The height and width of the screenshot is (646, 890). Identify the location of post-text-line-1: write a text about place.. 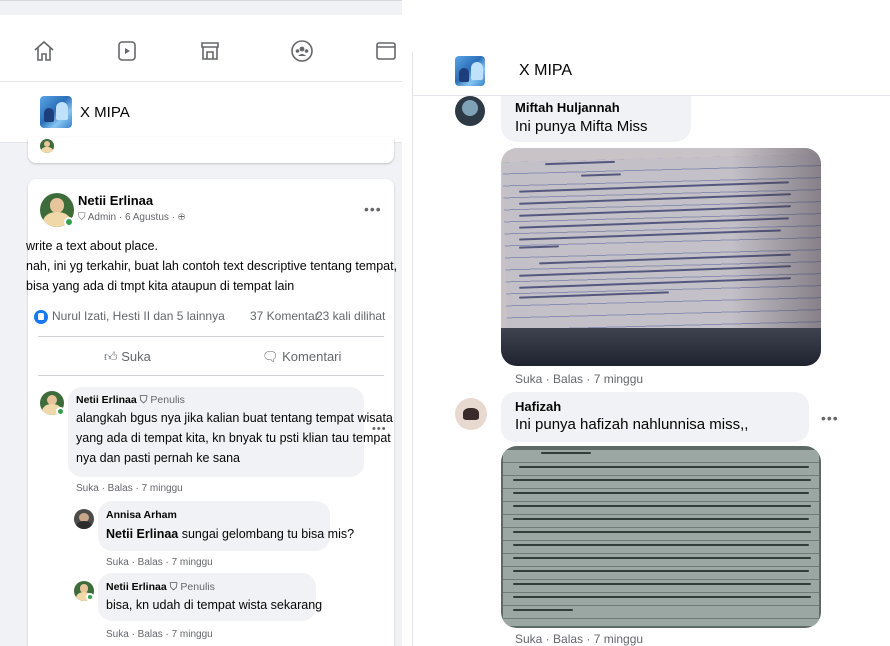
(92, 246).